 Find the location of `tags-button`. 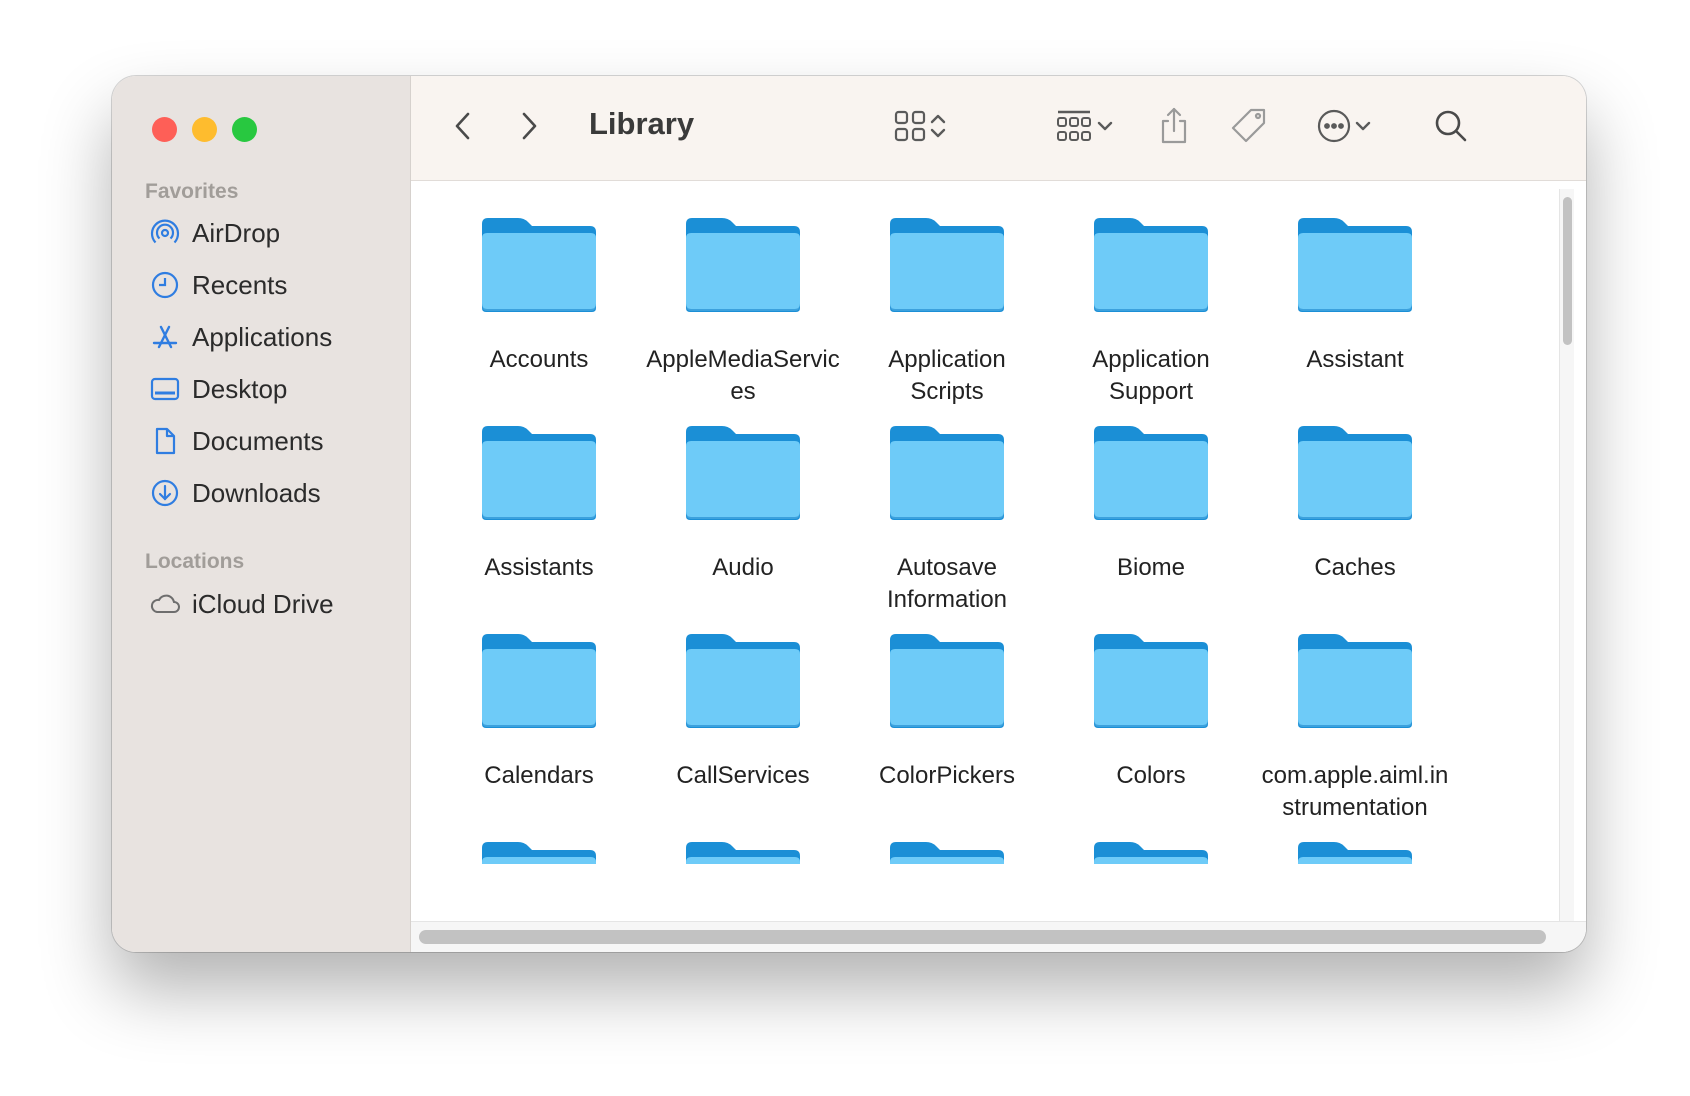

tags-button is located at coordinates (1249, 128).